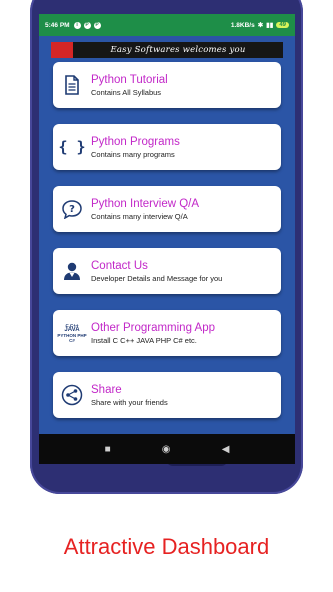 This screenshot has height=592, width=333. Describe the element at coordinates (72, 395) in the screenshot. I see `share-icon` at that location.